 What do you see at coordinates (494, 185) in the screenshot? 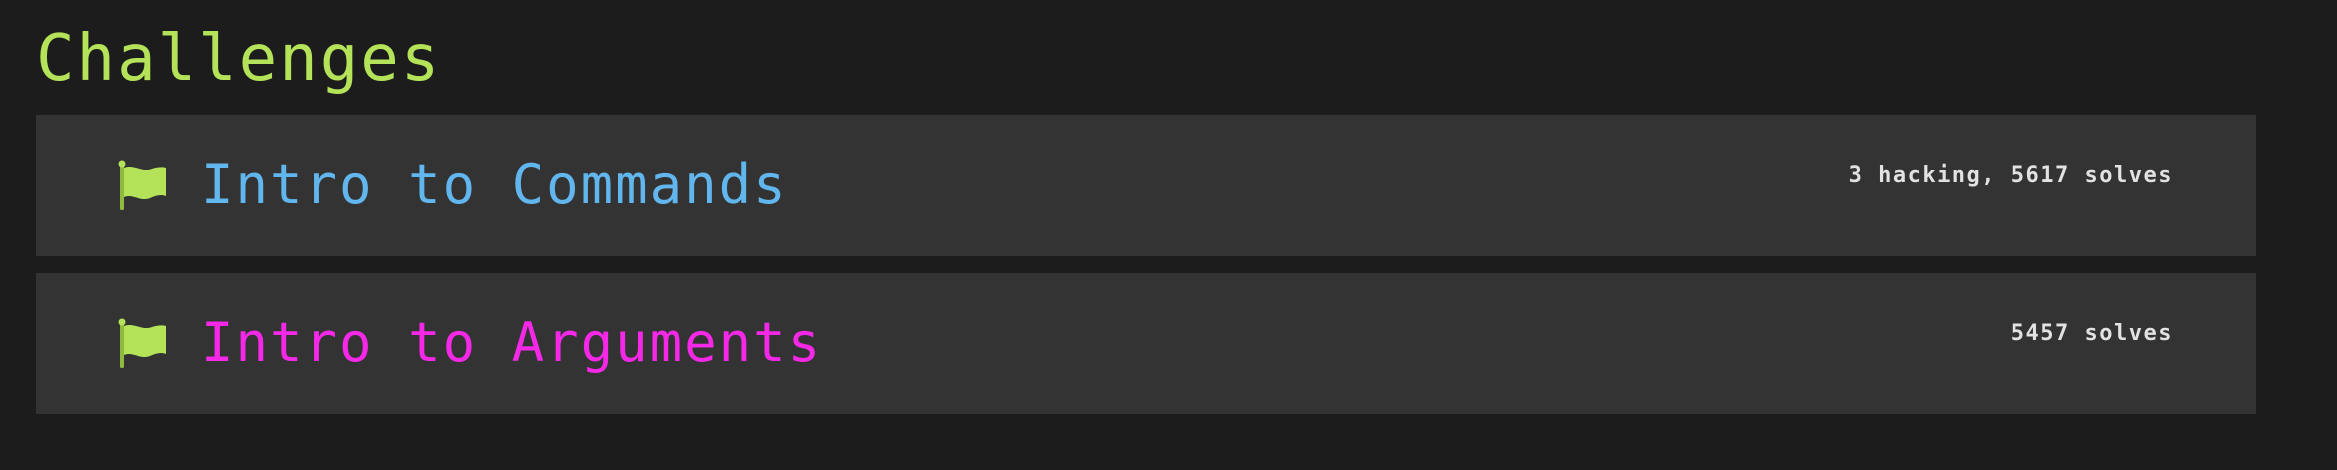
I see `challenge-name: Intro to Commands` at bounding box center [494, 185].